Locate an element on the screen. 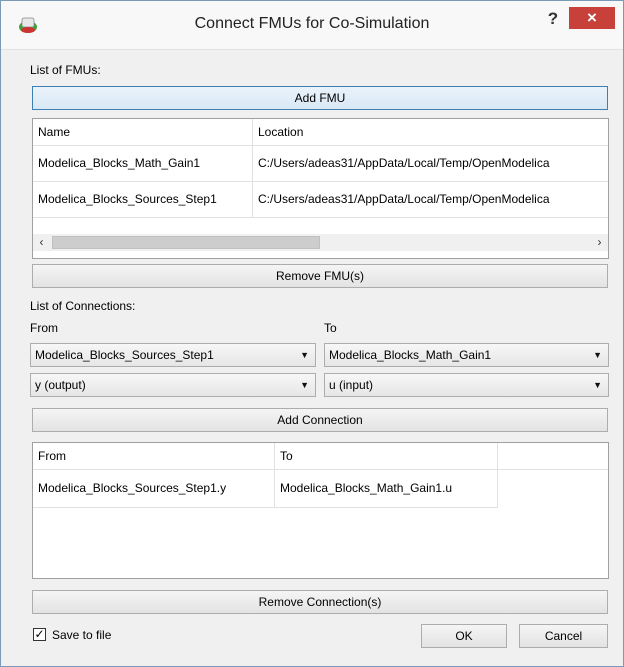  fmu-row-2-name: Modelica_Blocks_Sources_Step1 is located at coordinates (143, 200).